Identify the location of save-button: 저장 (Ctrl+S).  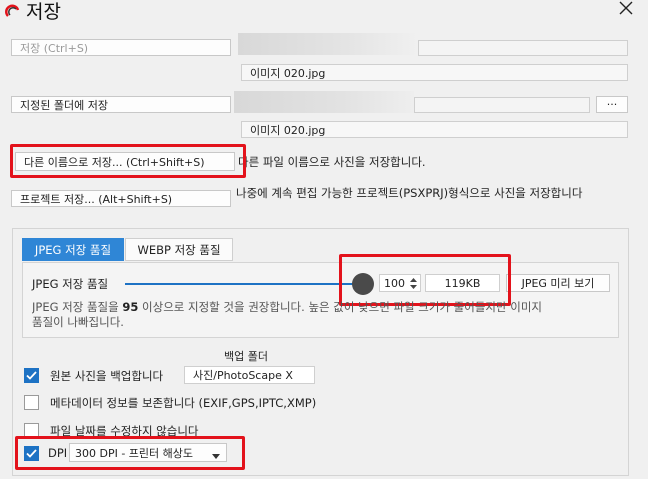
(121, 47).